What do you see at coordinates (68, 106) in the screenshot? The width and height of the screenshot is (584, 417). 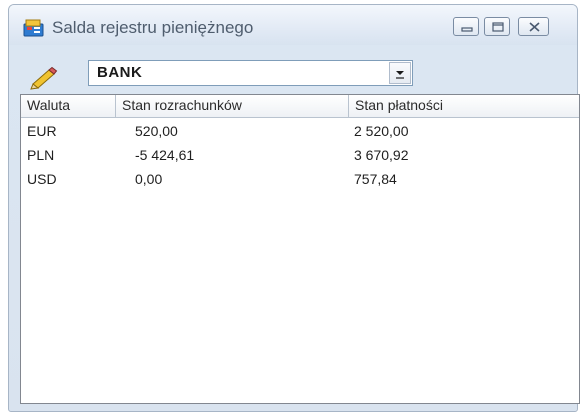 I see `column-header-currency: Waluta` at bounding box center [68, 106].